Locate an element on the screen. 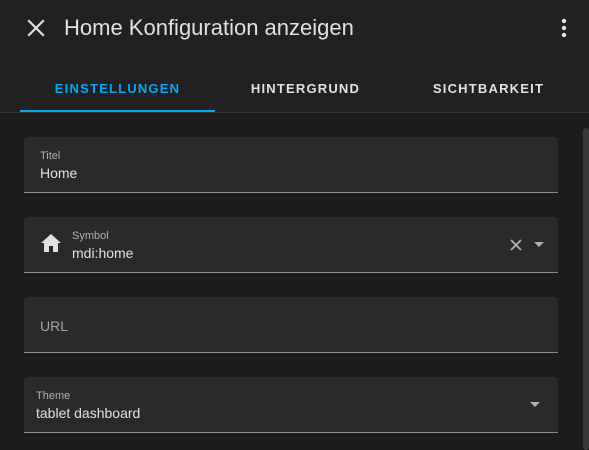 The image size is (589, 450). header-divider is located at coordinates (294, 112).